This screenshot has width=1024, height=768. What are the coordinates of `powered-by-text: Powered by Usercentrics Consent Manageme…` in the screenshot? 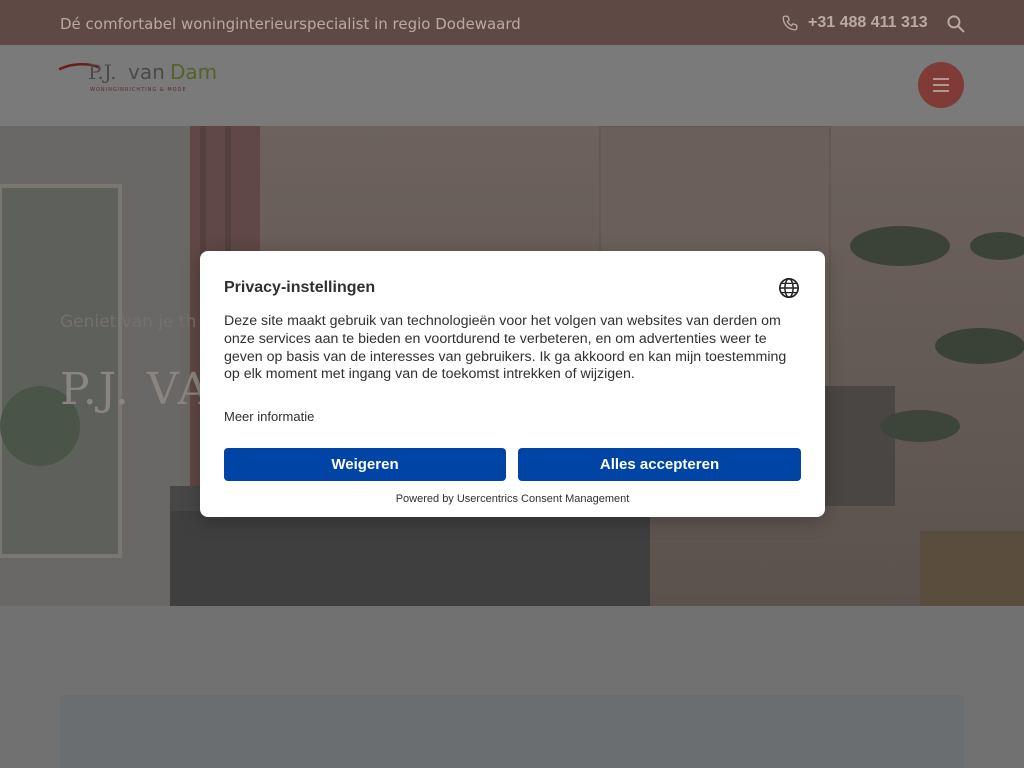 It's located at (512, 499).